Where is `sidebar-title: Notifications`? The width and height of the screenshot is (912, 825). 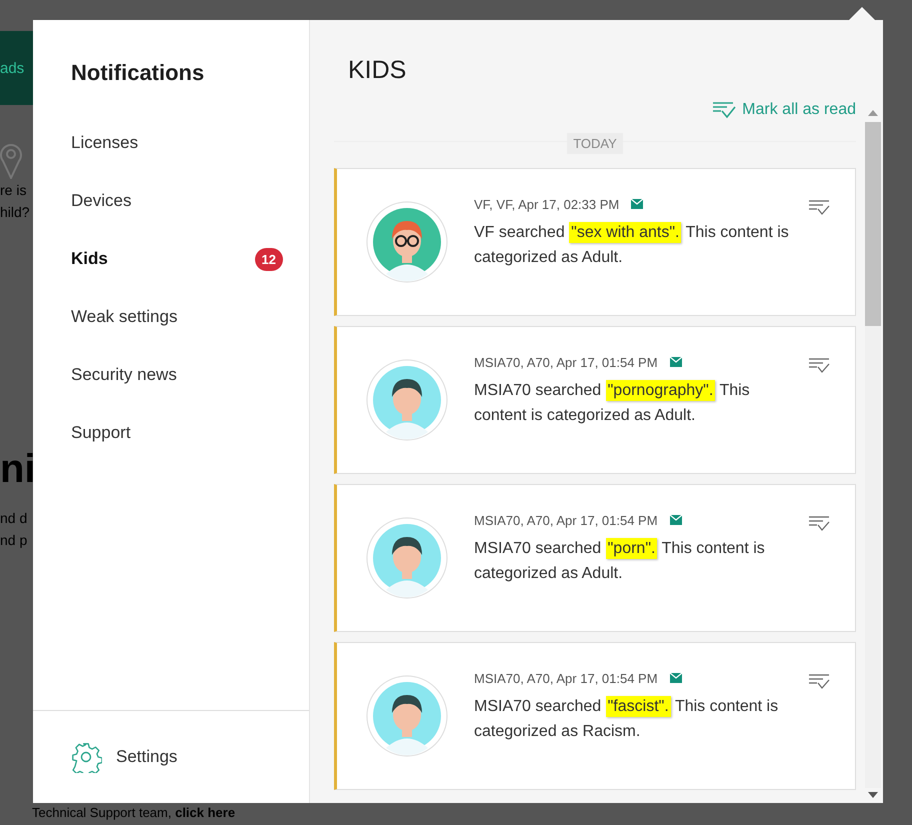
sidebar-title: Notifications is located at coordinates (138, 73).